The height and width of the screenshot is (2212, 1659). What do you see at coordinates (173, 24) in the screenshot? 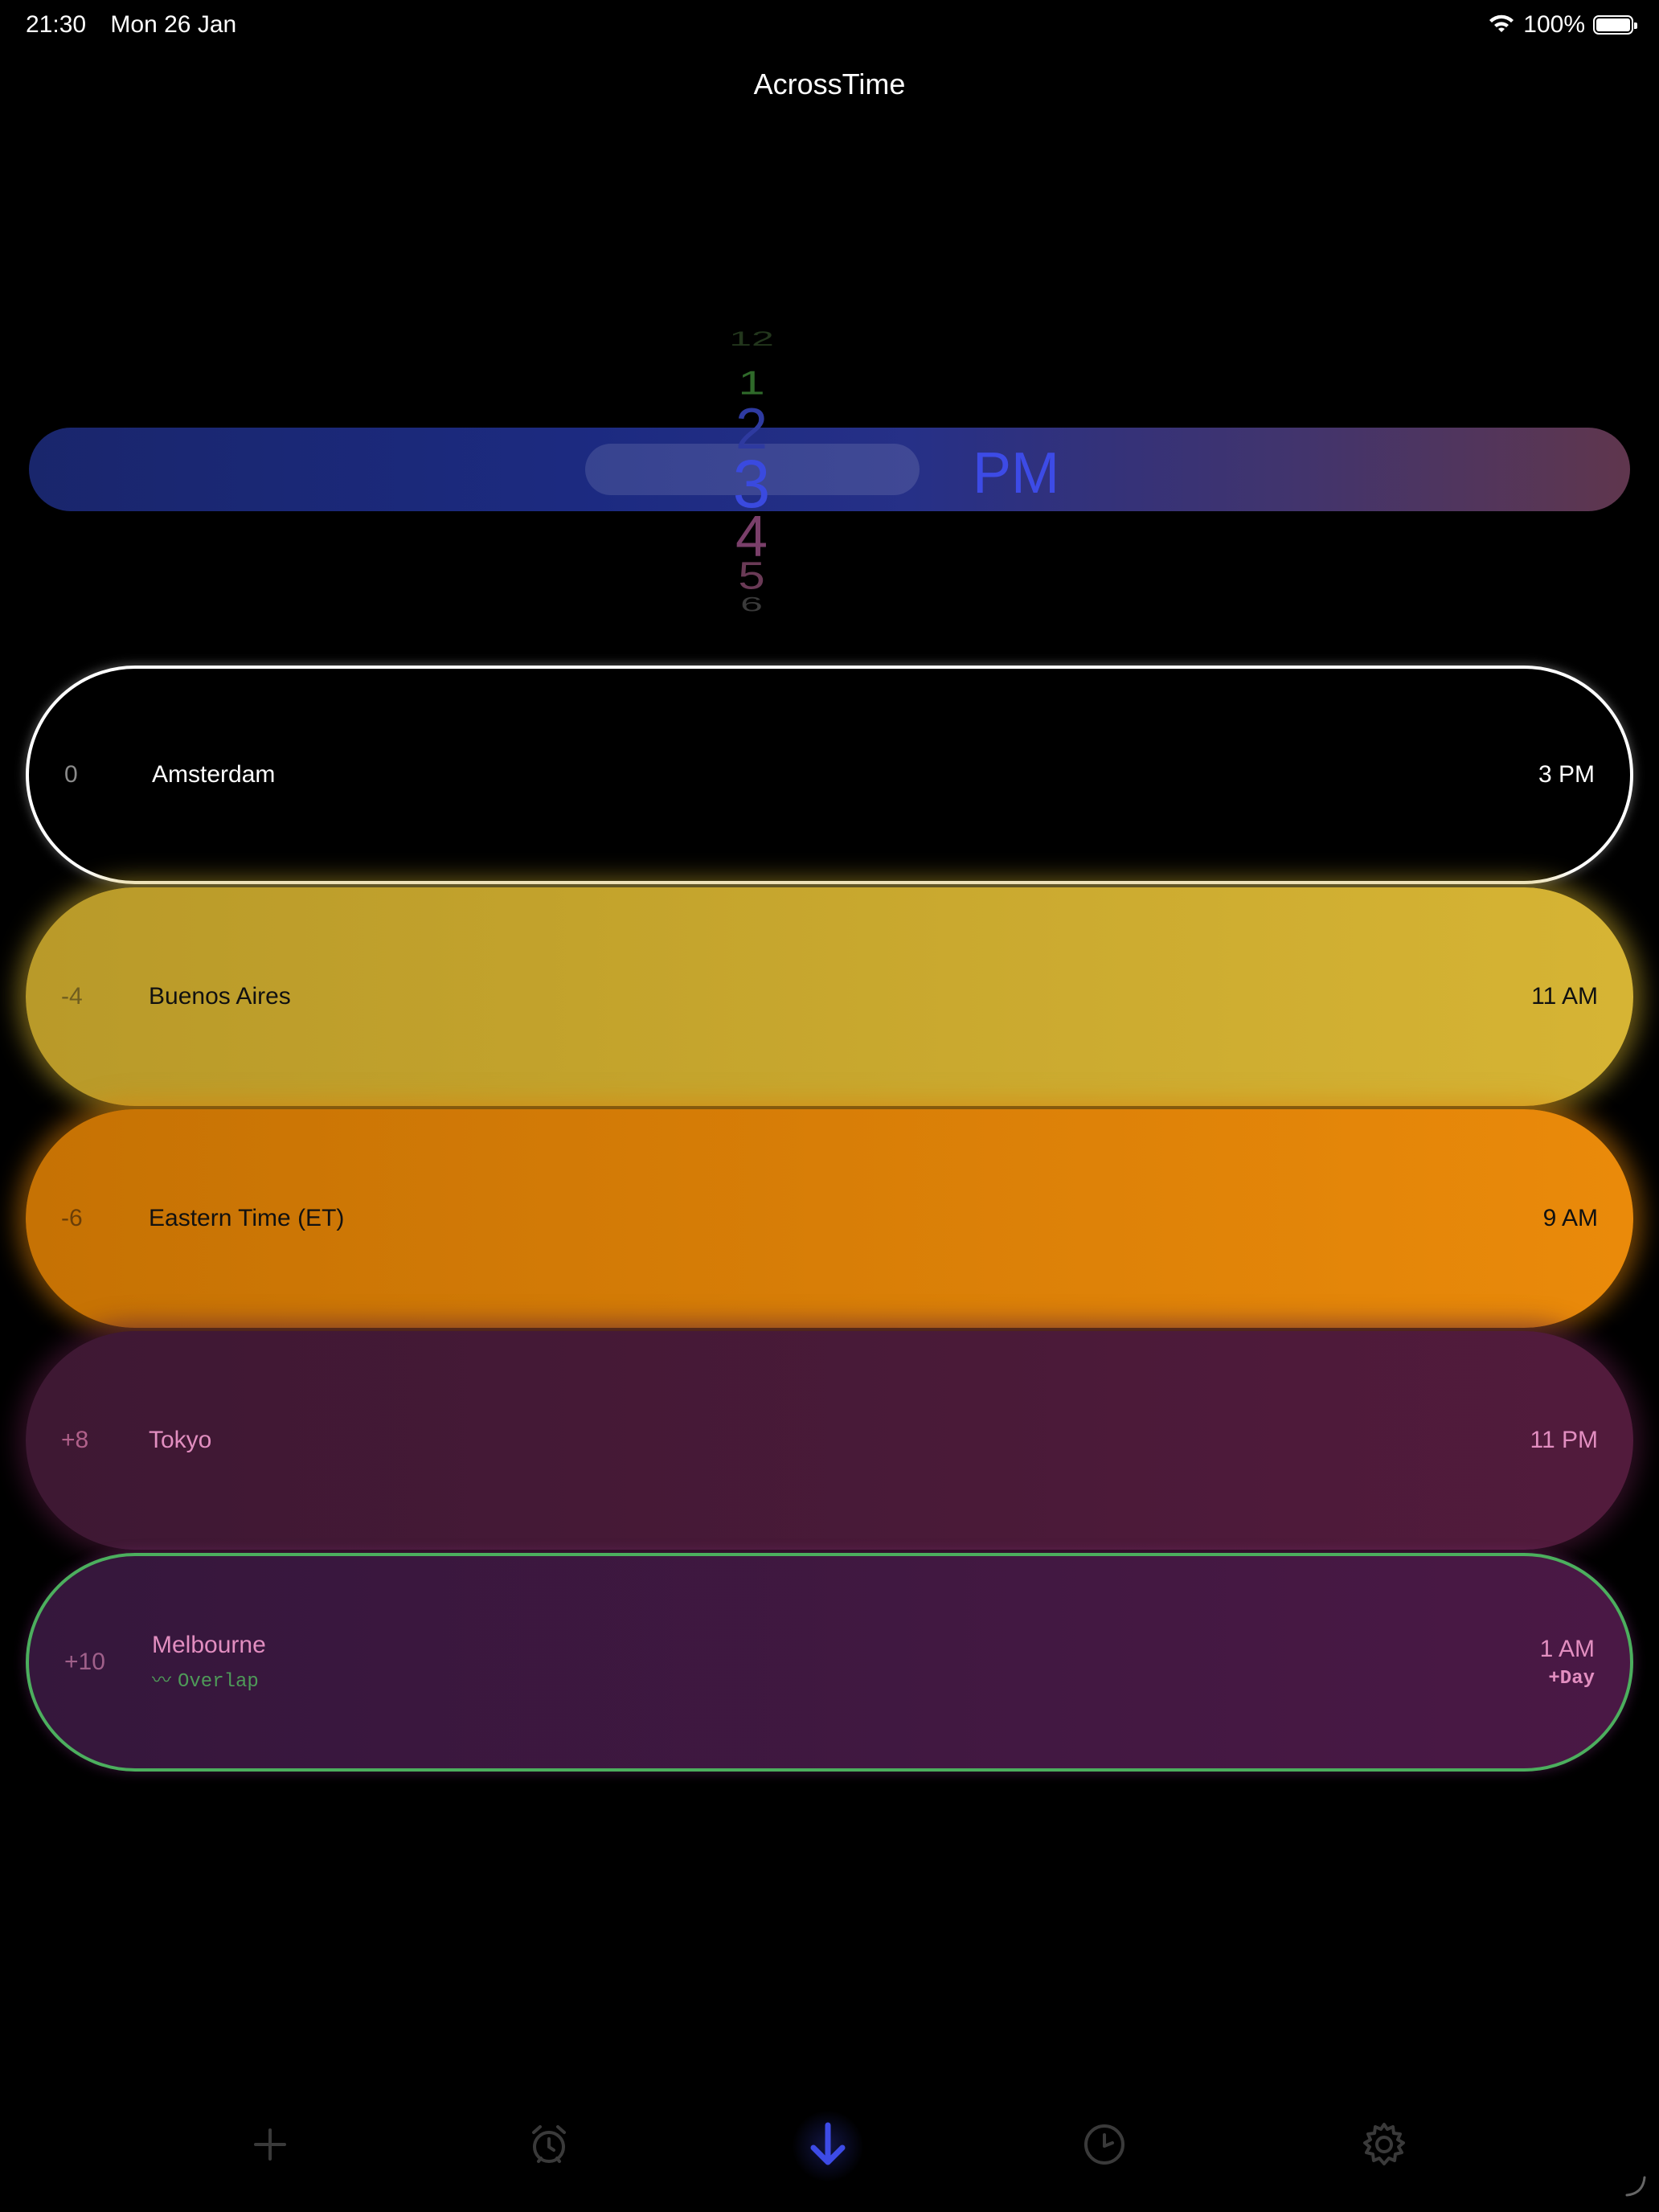
I see `status-date: Mon 26 Jan` at bounding box center [173, 24].